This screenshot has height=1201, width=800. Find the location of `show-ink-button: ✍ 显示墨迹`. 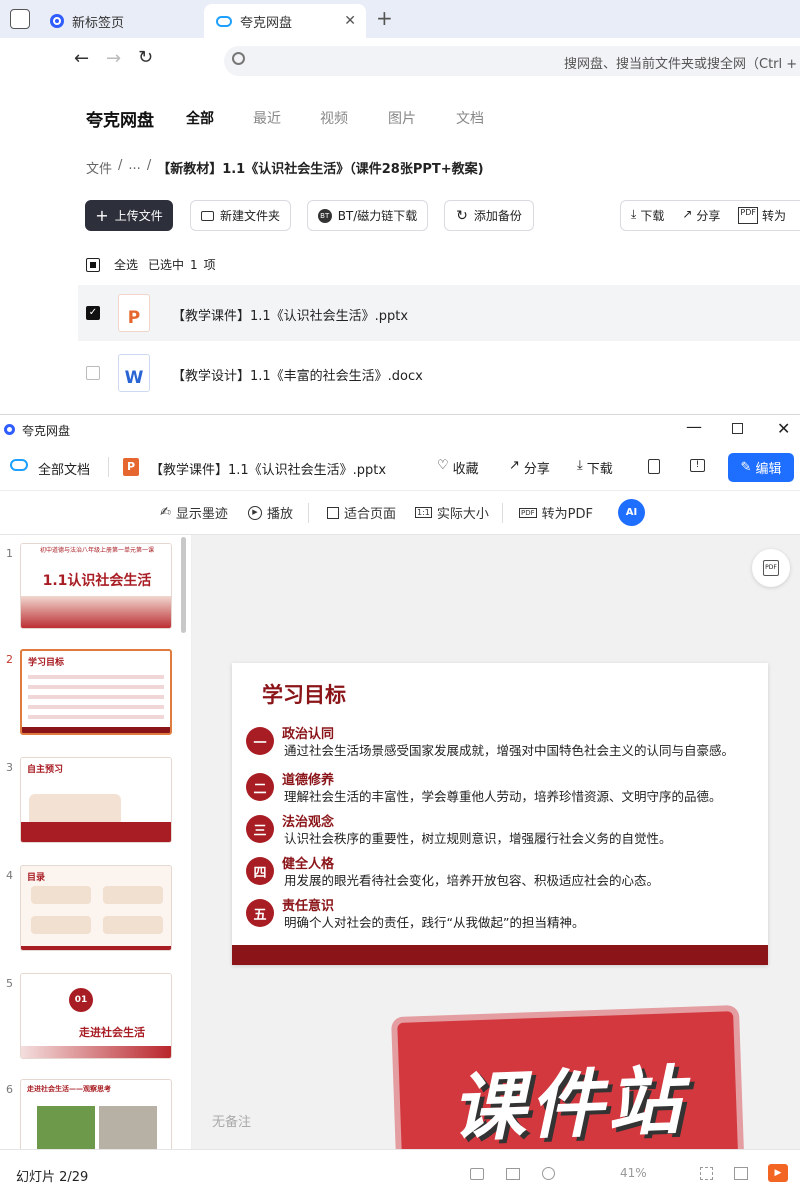

show-ink-button: ✍ 显示墨迹 is located at coordinates (194, 512).